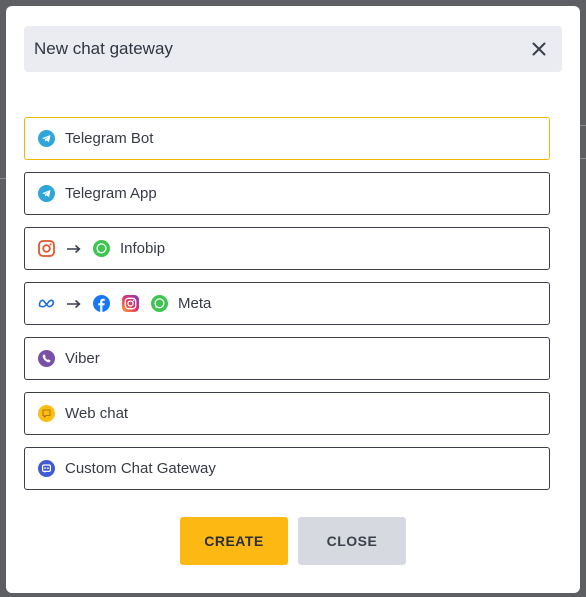 The image size is (586, 597). Describe the element at coordinates (293, 49) in the screenshot. I see `dialog-header: New chat gateway` at that location.